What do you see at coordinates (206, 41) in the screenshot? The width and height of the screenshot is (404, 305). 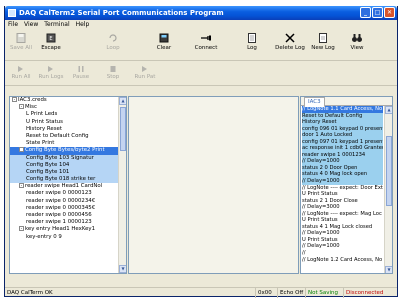 I see `connect-button: Connect` at bounding box center [206, 41].